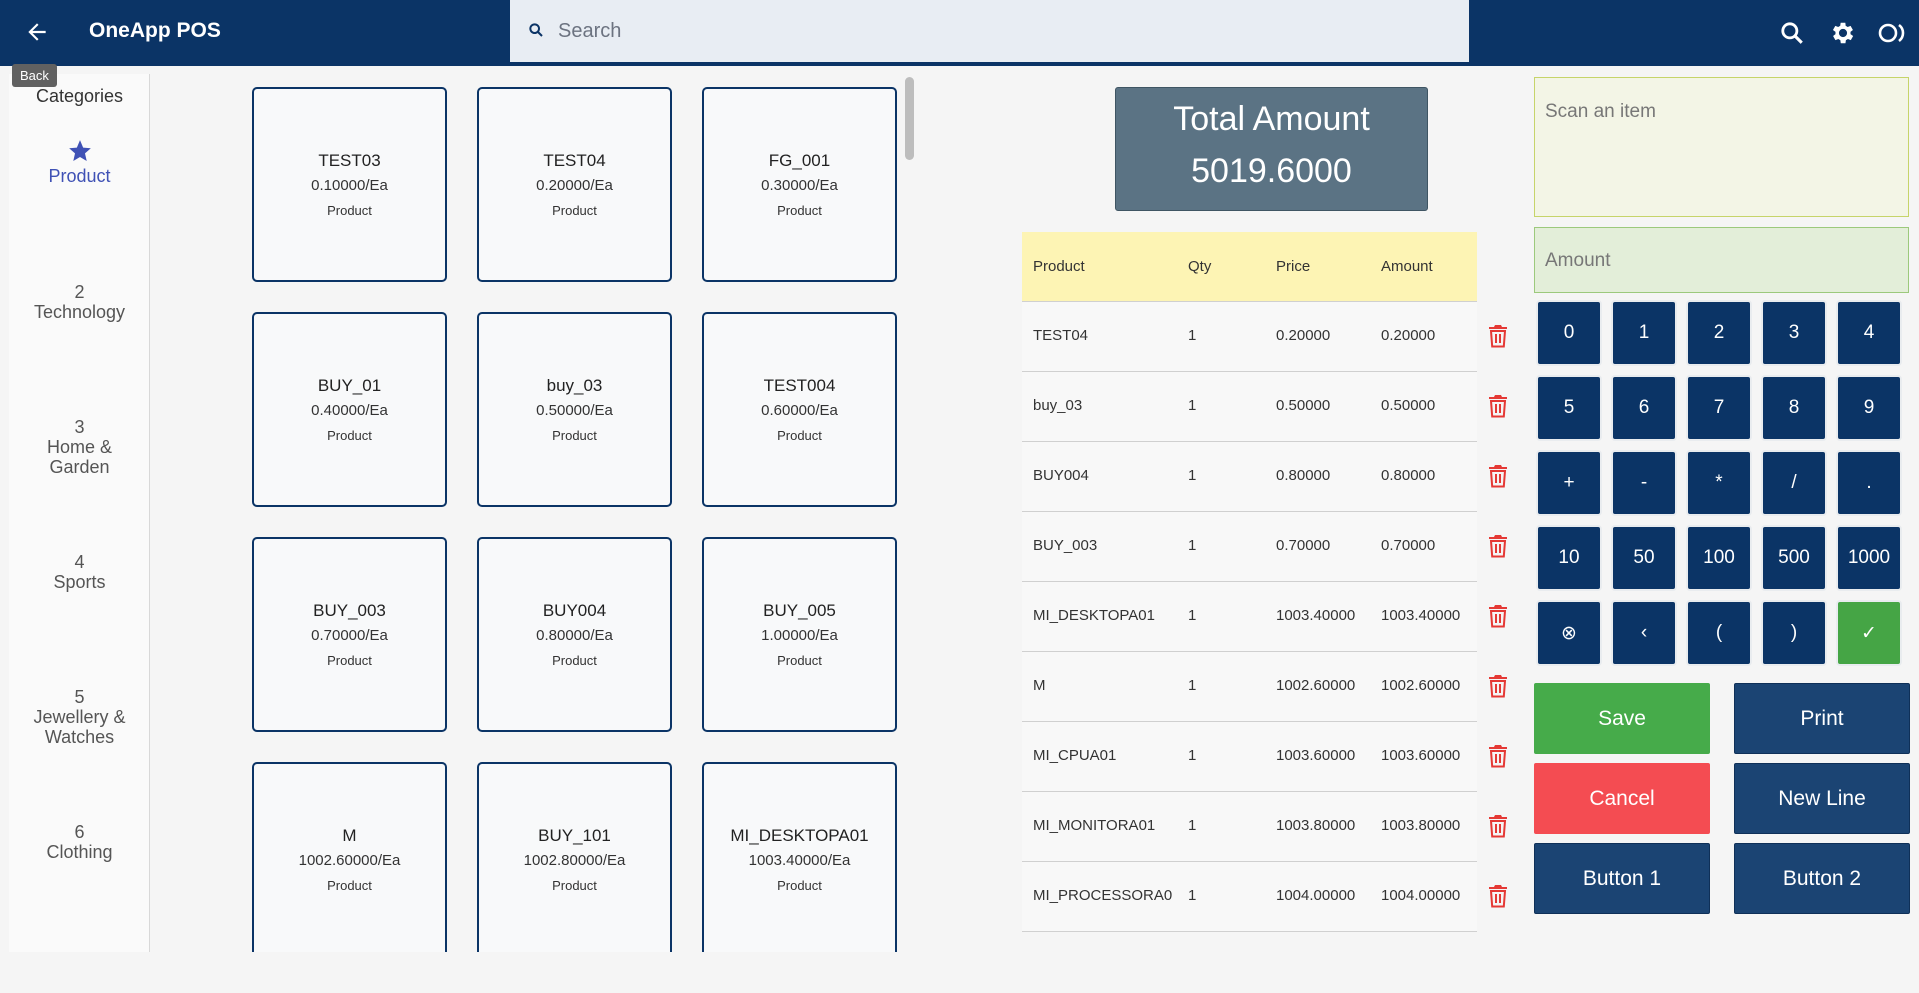  What do you see at coordinates (1719, 558) in the screenshot?
I see `key-100: 100` at bounding box center [1719, 558].